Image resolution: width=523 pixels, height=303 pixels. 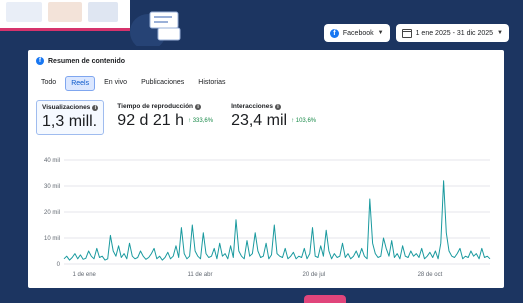 I want to click on metric-value: 1,3 mill., so click(x=70, y=121).